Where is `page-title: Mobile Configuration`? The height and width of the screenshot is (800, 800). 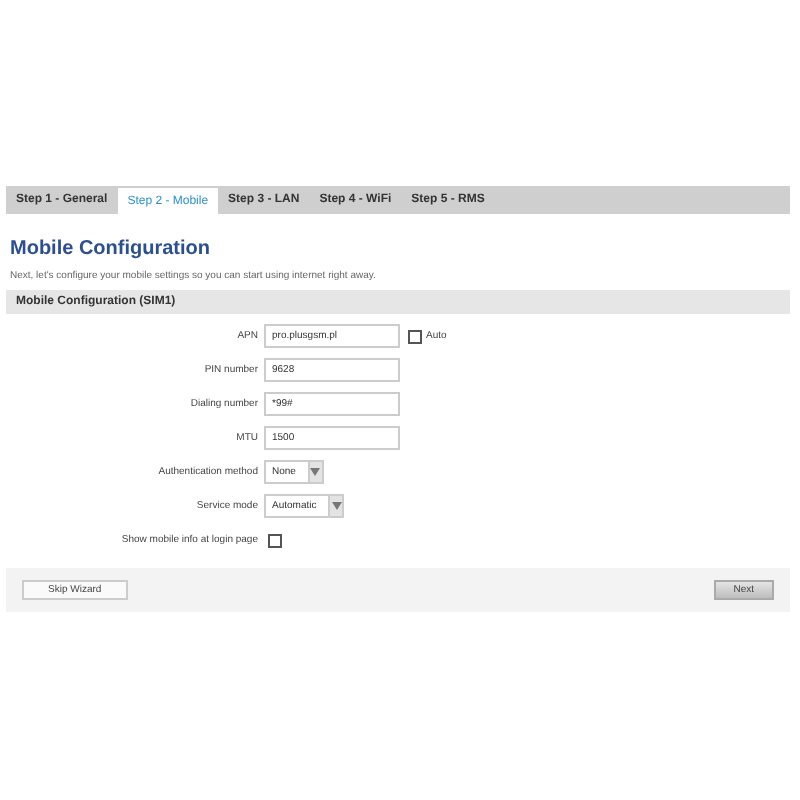 page-title: Mobile Configuration is located at coordinates (111, 249).